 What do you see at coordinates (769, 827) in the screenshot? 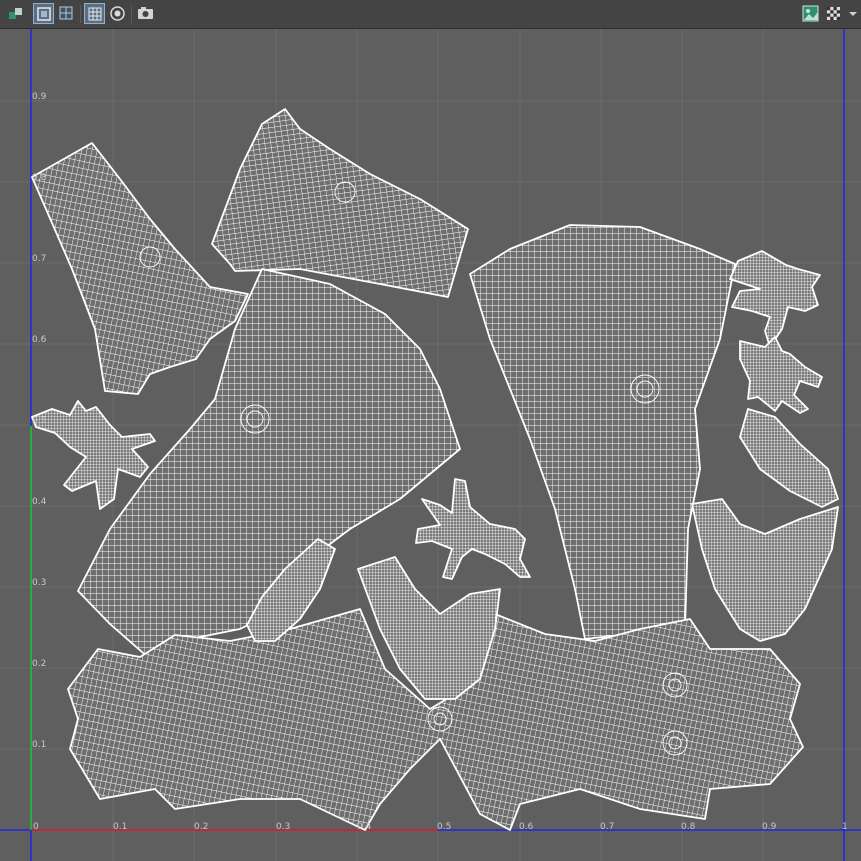
I see `u-tick-label: 0.9` at bounding box center [769, 827].